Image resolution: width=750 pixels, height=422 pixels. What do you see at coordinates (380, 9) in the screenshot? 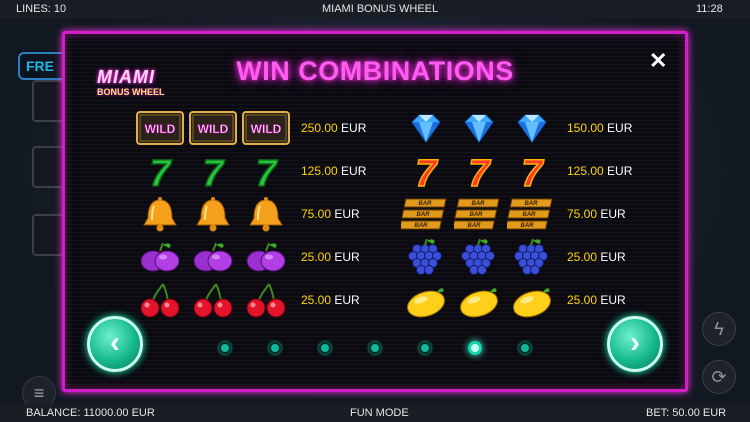
I see `game-title: MIAMI BONUS WHEEL` at bounding box center [380, 9].